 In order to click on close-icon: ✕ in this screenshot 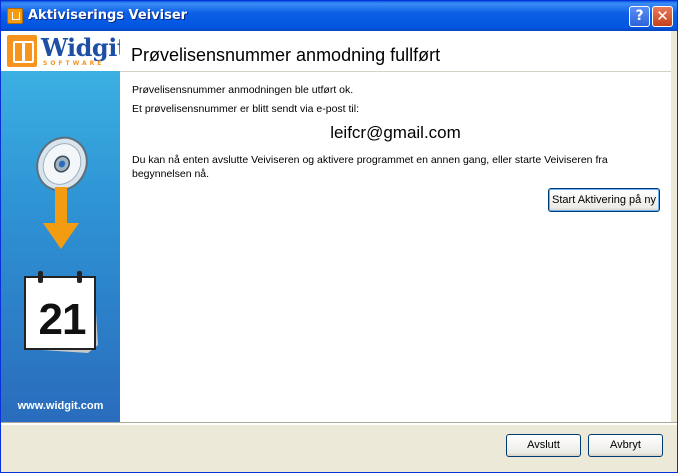, I will do `click(662, 16)`.